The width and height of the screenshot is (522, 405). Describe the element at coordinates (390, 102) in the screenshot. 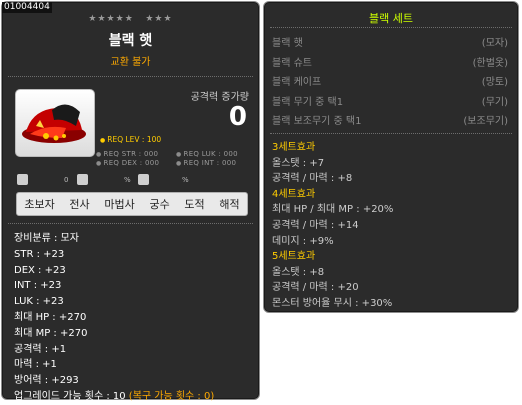

I see `set-item: 블랙 무기 중 택1 (무기)` at that location.